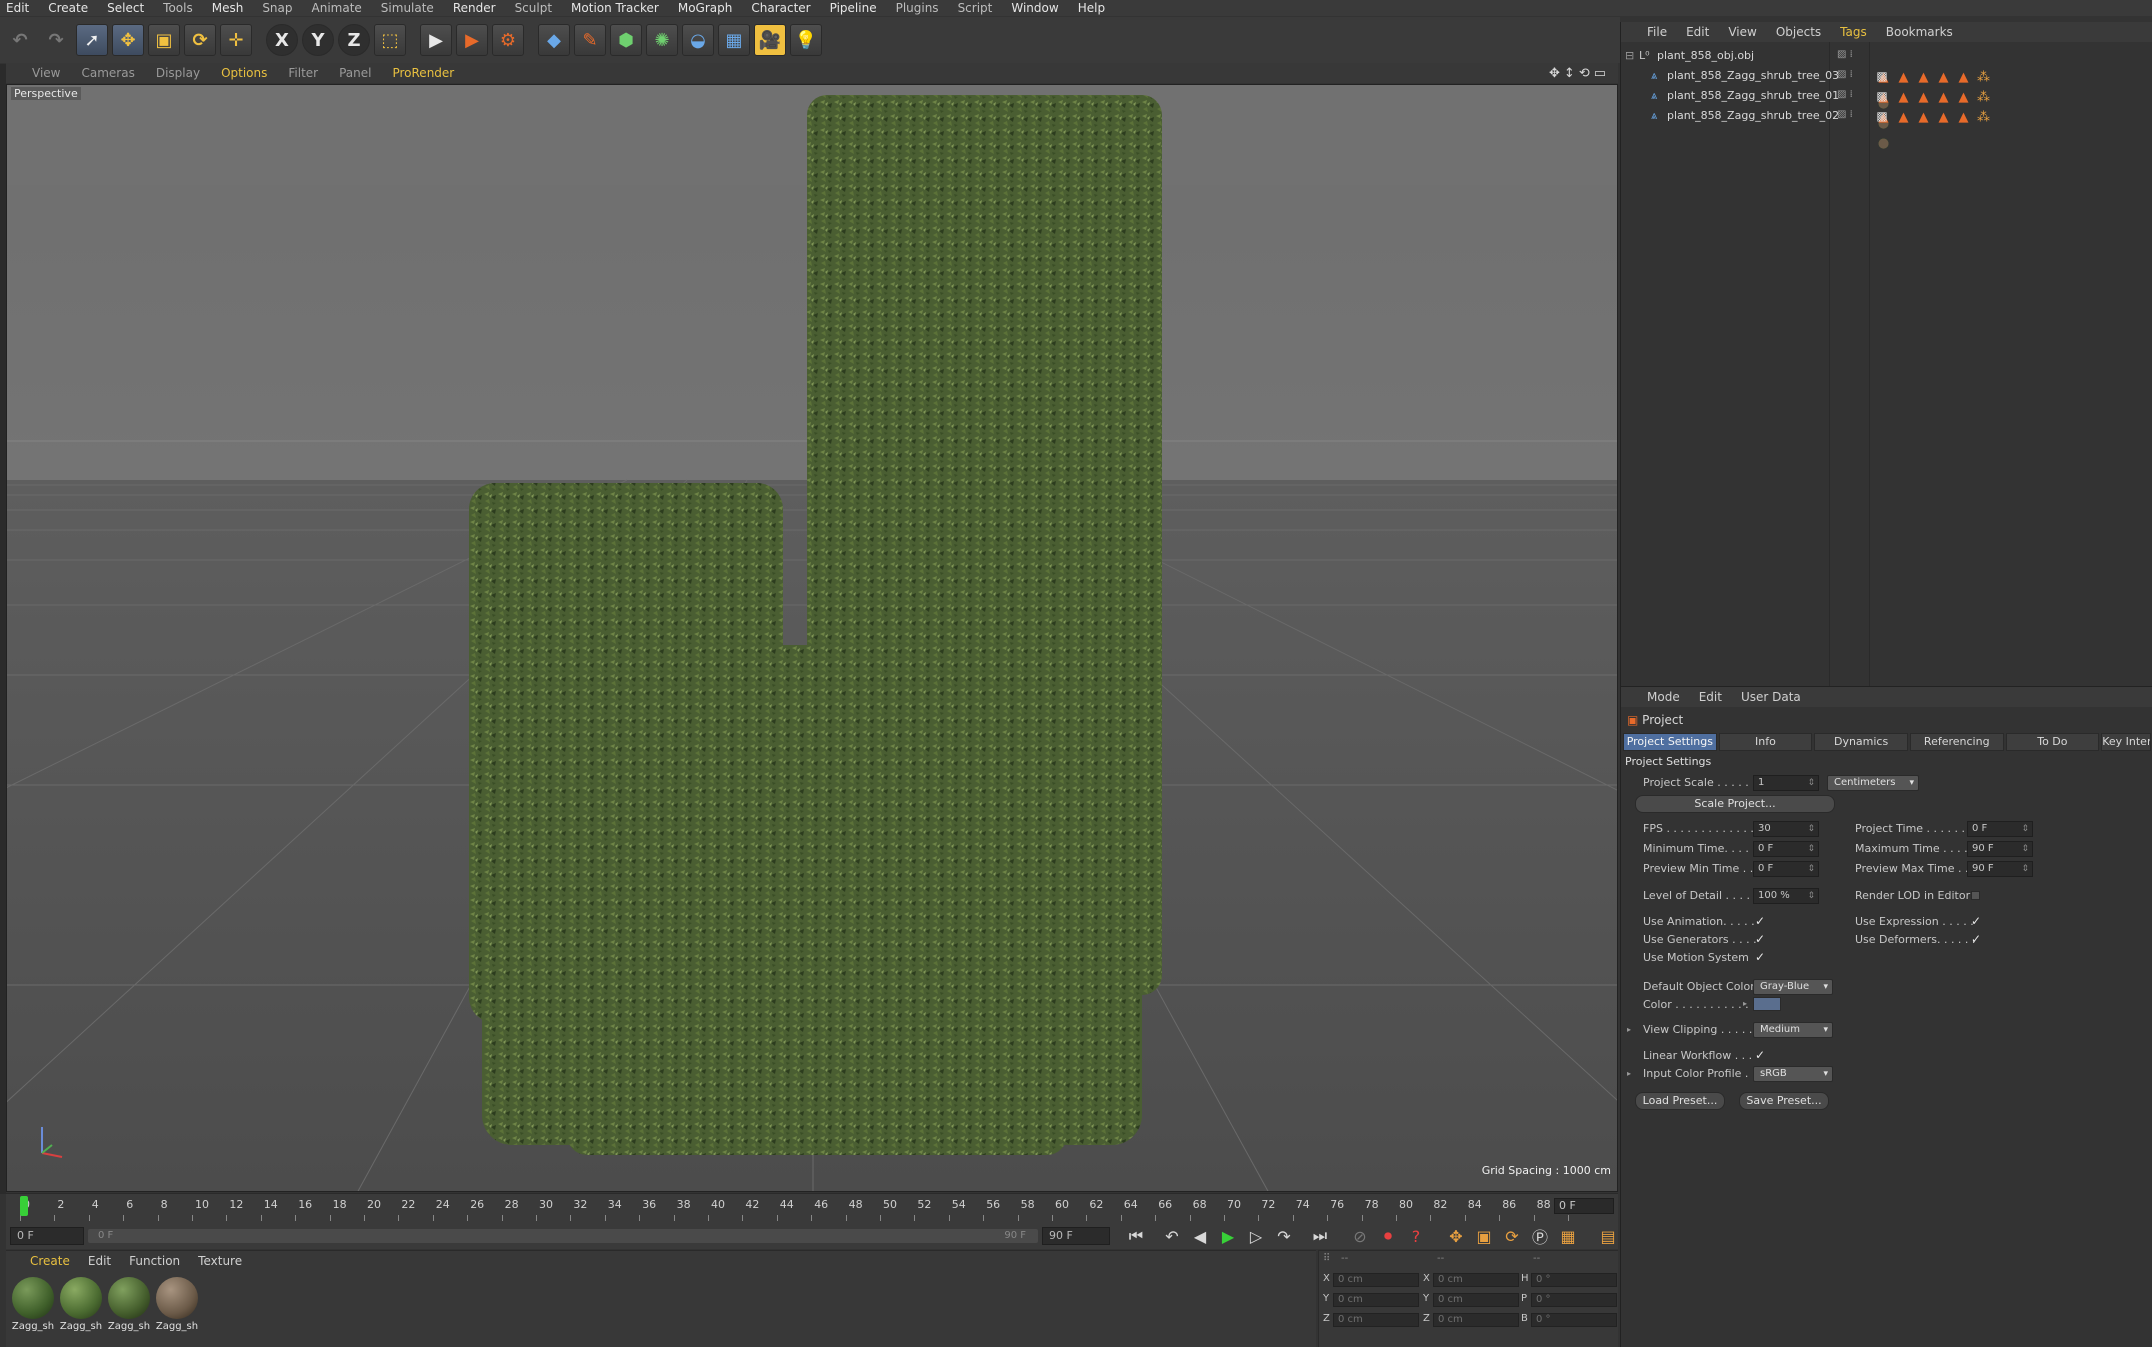 The width and height of the screenshot is (2152, 1347). Describe the element at coordinates (1584, 1206) in the screenshot. I see `current-frame-field: 0 F` at that location.